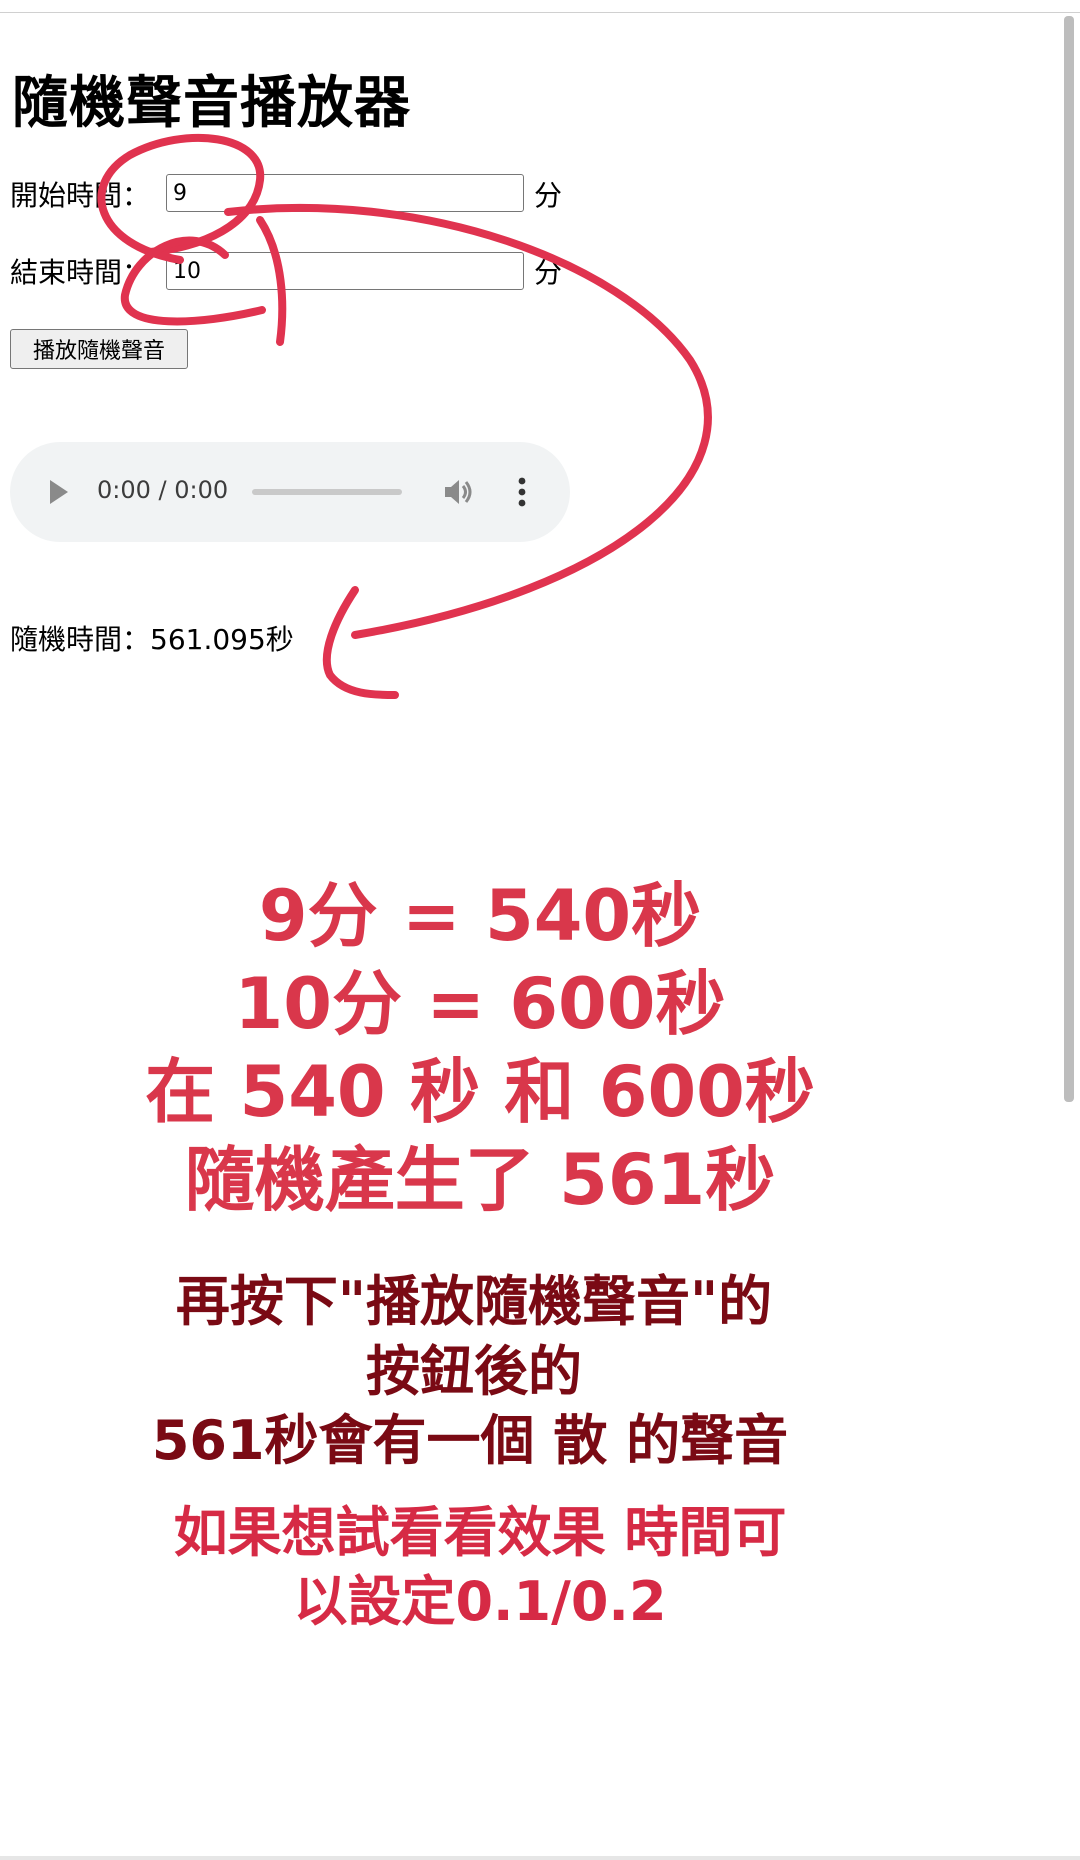 Image resolution: width=1080 pixels, height=1860 pixels. I want to click on annotation-line-8: 如果想試看看效果 時間可, so click(480, 1532).